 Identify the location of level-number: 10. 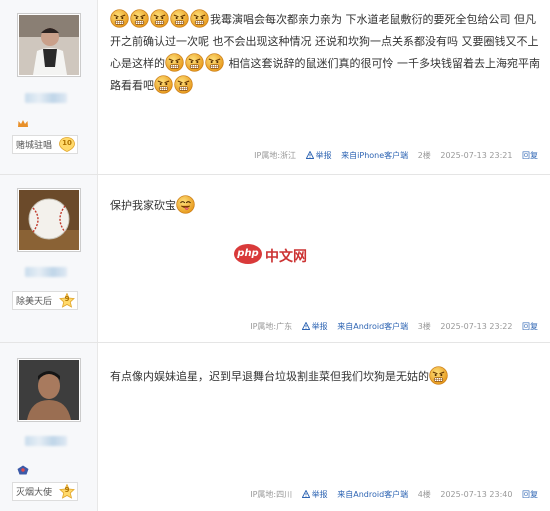
(67, 143).